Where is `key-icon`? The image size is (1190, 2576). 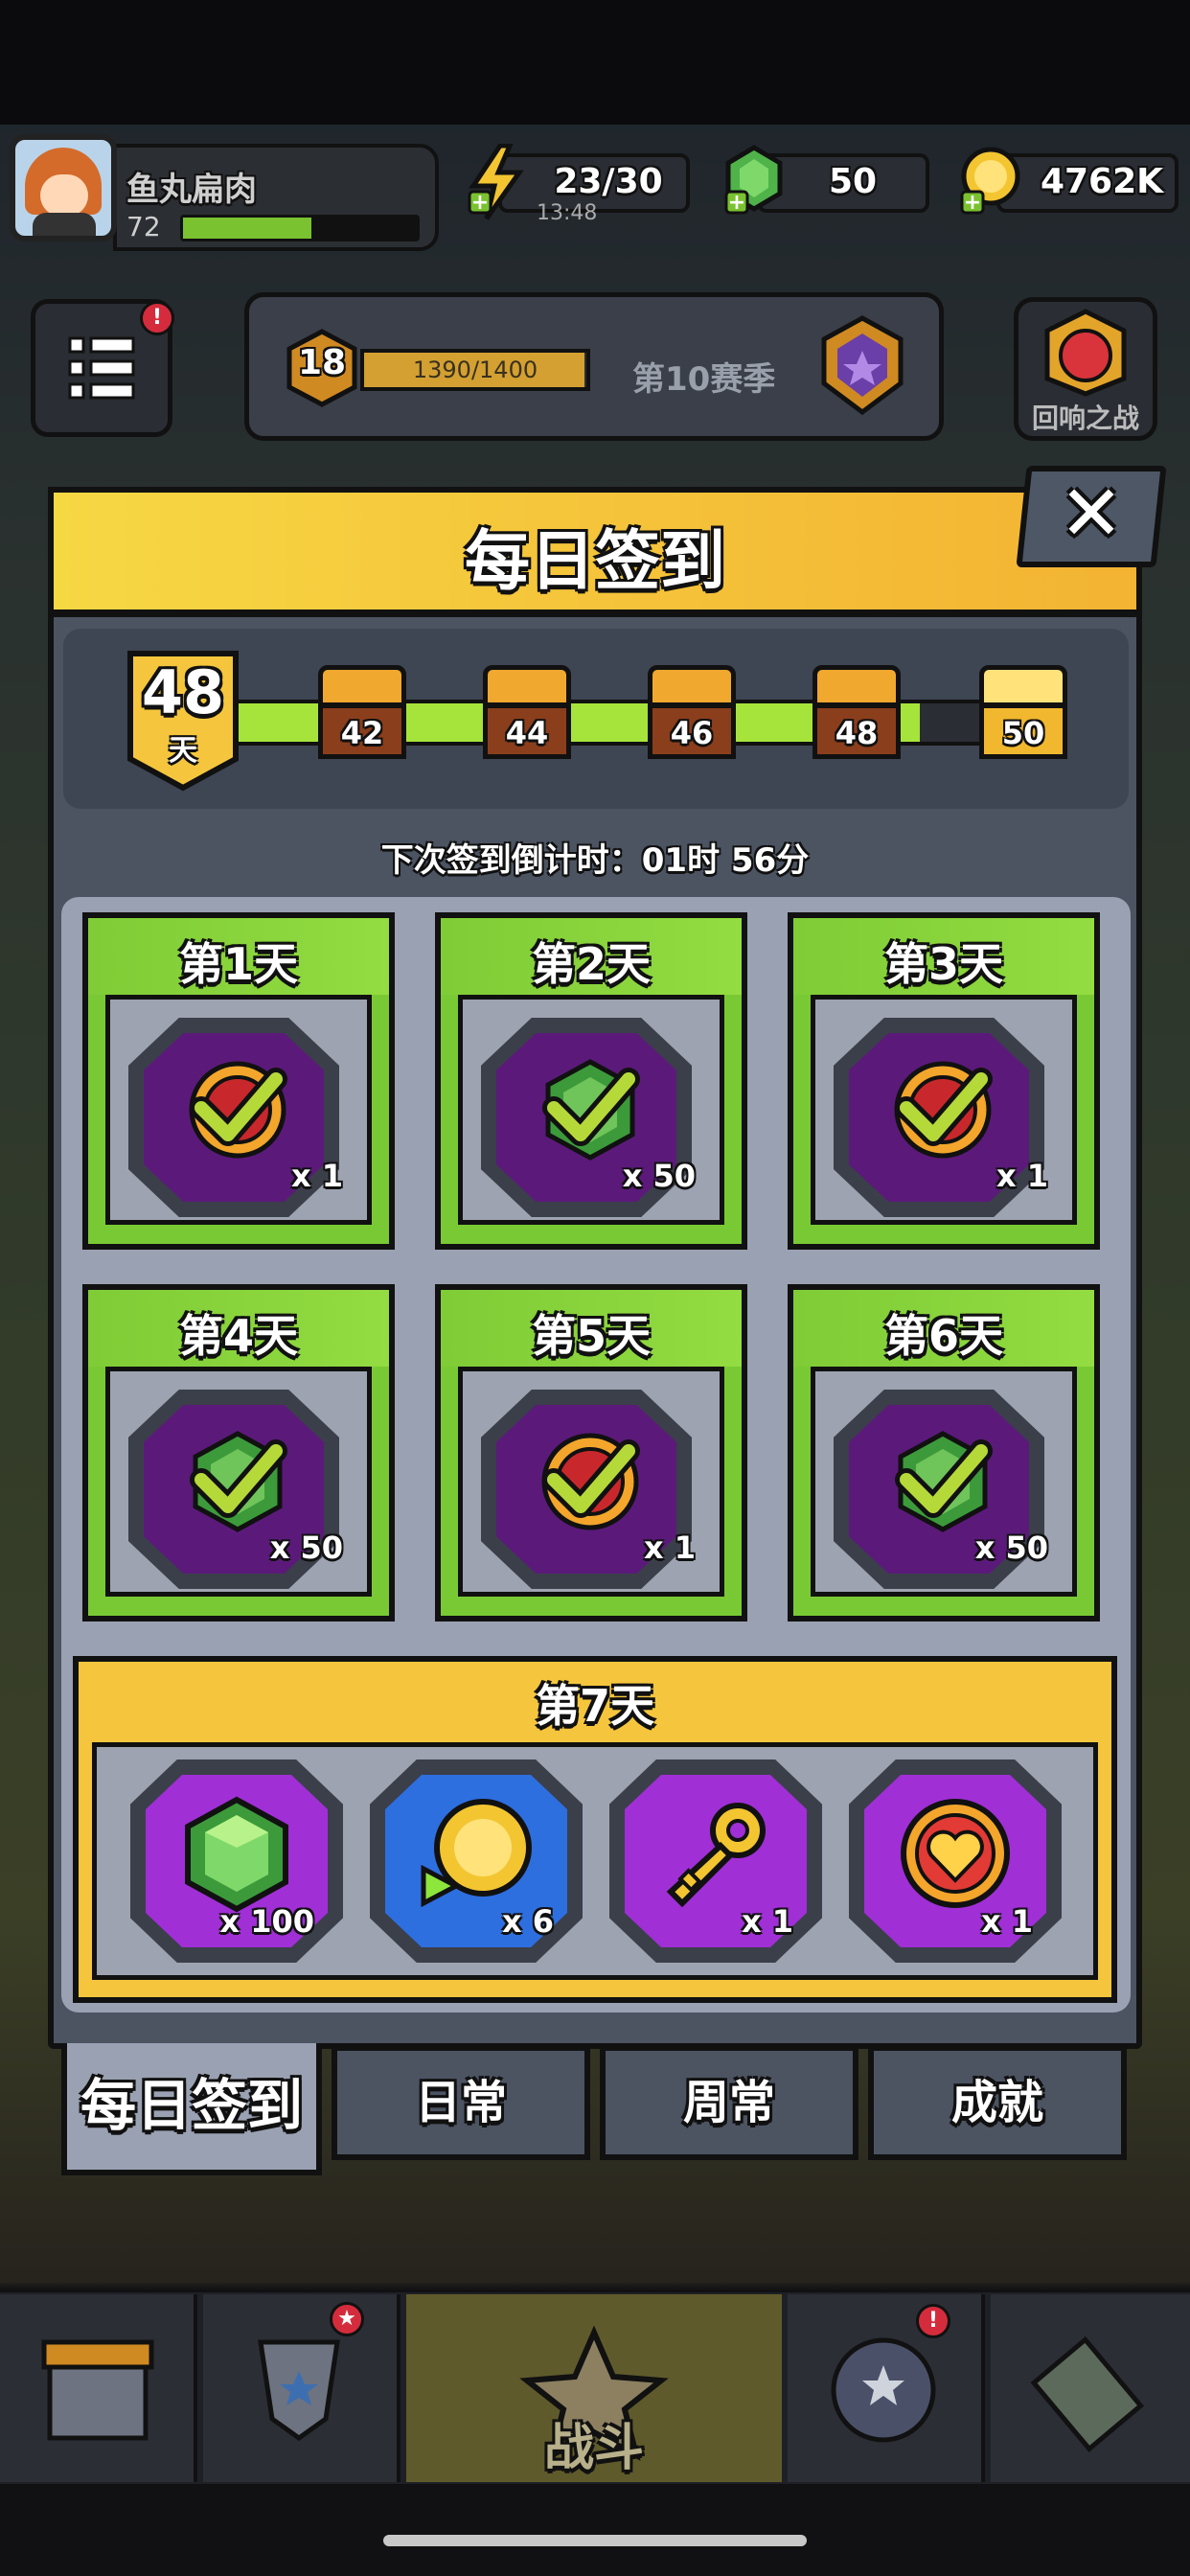 key-icon is located at coordinates (716, 1855).